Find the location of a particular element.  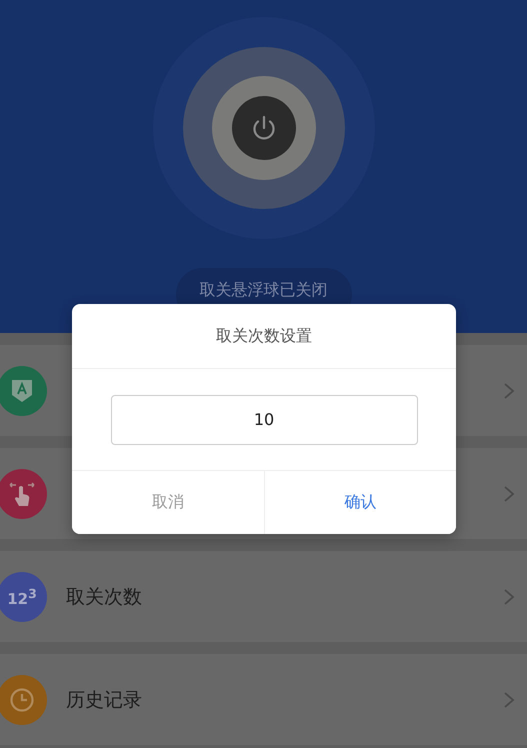

clock-icon is located at coordinates (22, 700).